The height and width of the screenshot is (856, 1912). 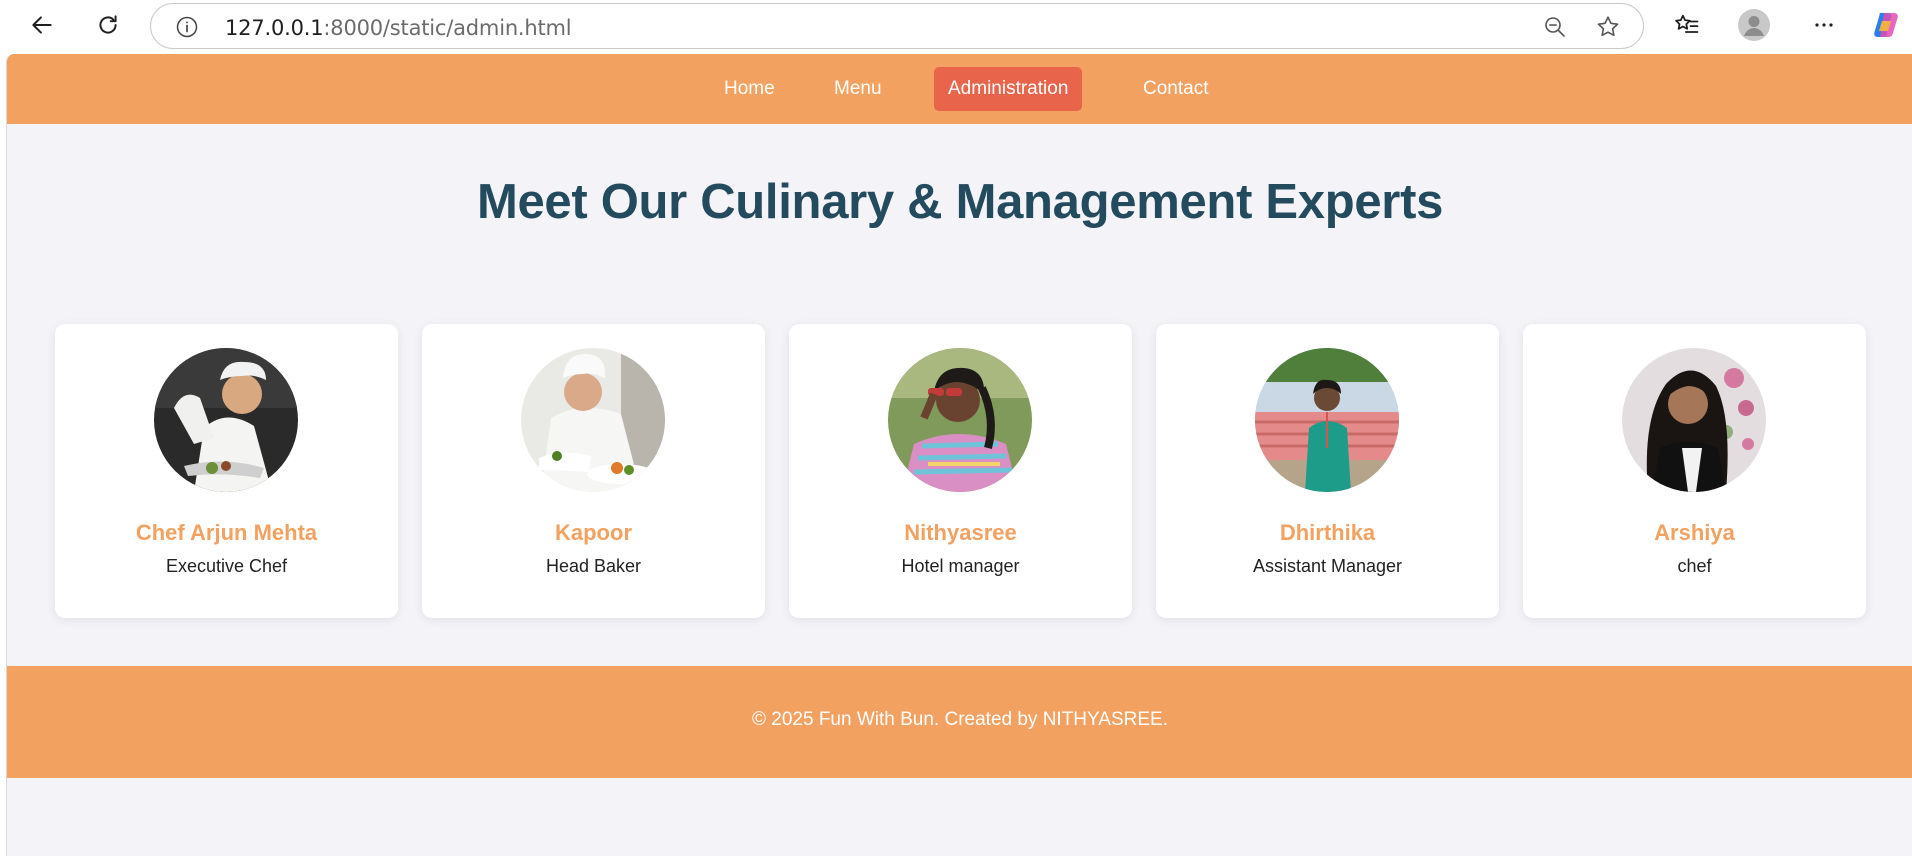 What do you see at coordinates (447, 28) in the screenshot?
I see `url-path: :8000/static/admin.html` at bounding box center [447, 28].